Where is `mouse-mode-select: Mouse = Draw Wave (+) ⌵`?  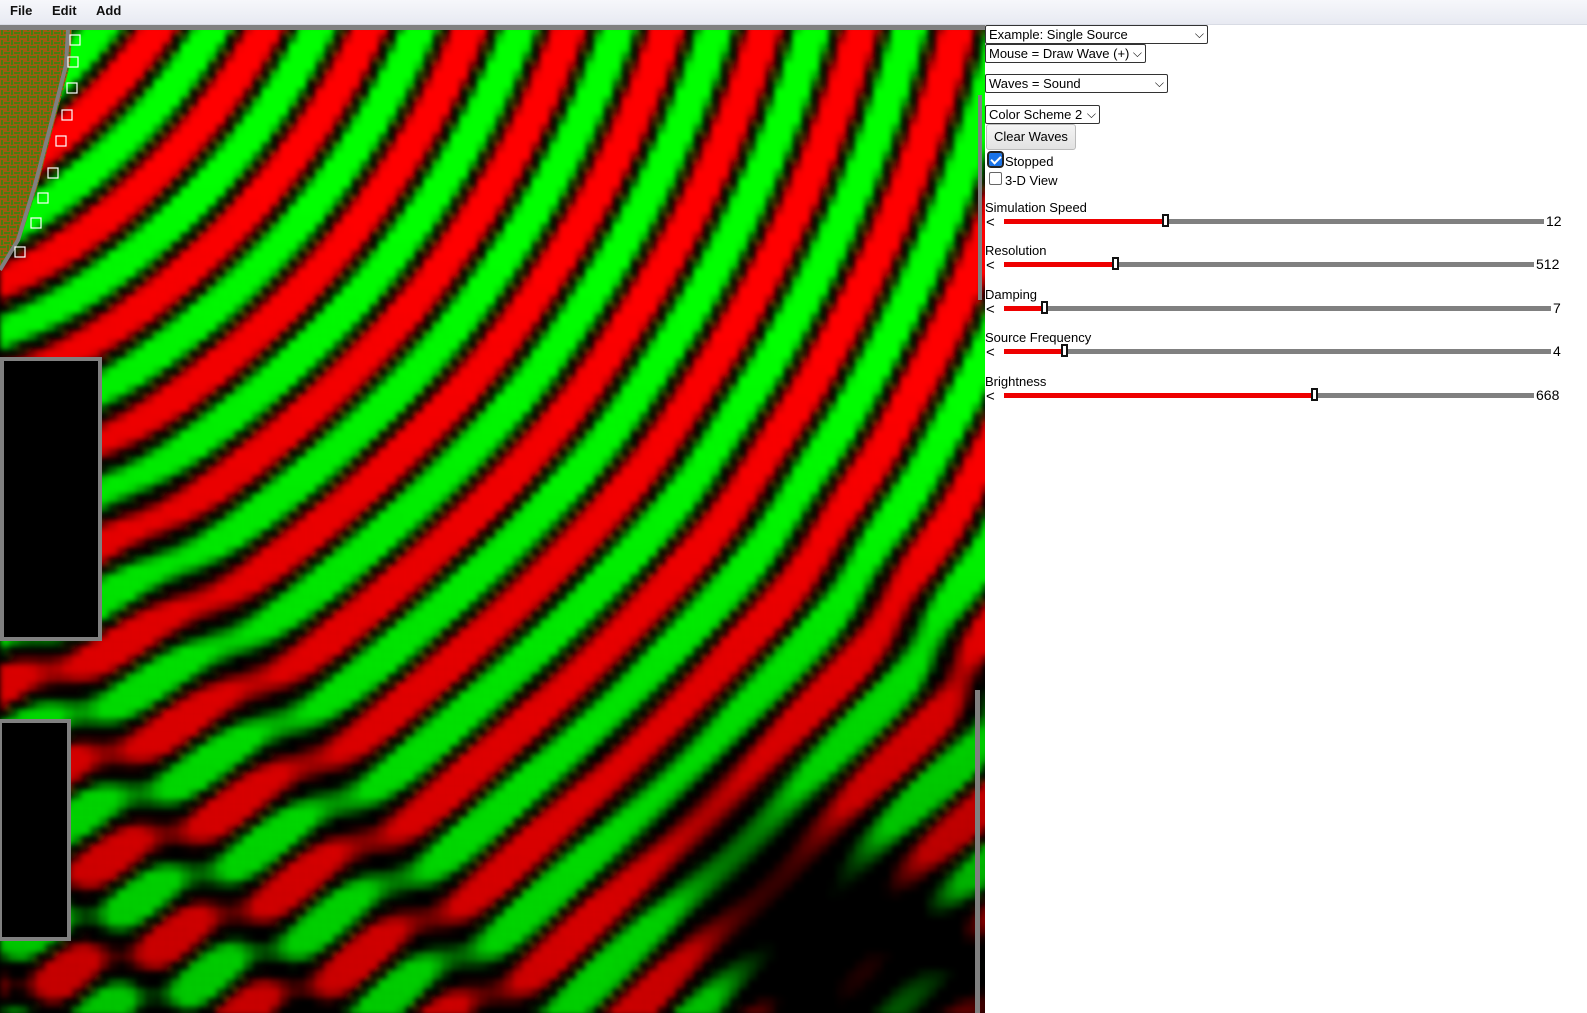
mouse-mode-select: Mouse = Draw Wave (+) ⌵ is located at coordinates (1065, 53).